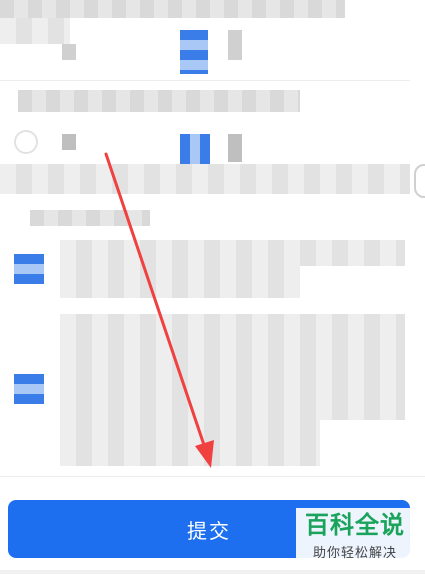  Describe the element at coordinates (90, 218) in the screenshot. I see `blurred-section-title` at that location.